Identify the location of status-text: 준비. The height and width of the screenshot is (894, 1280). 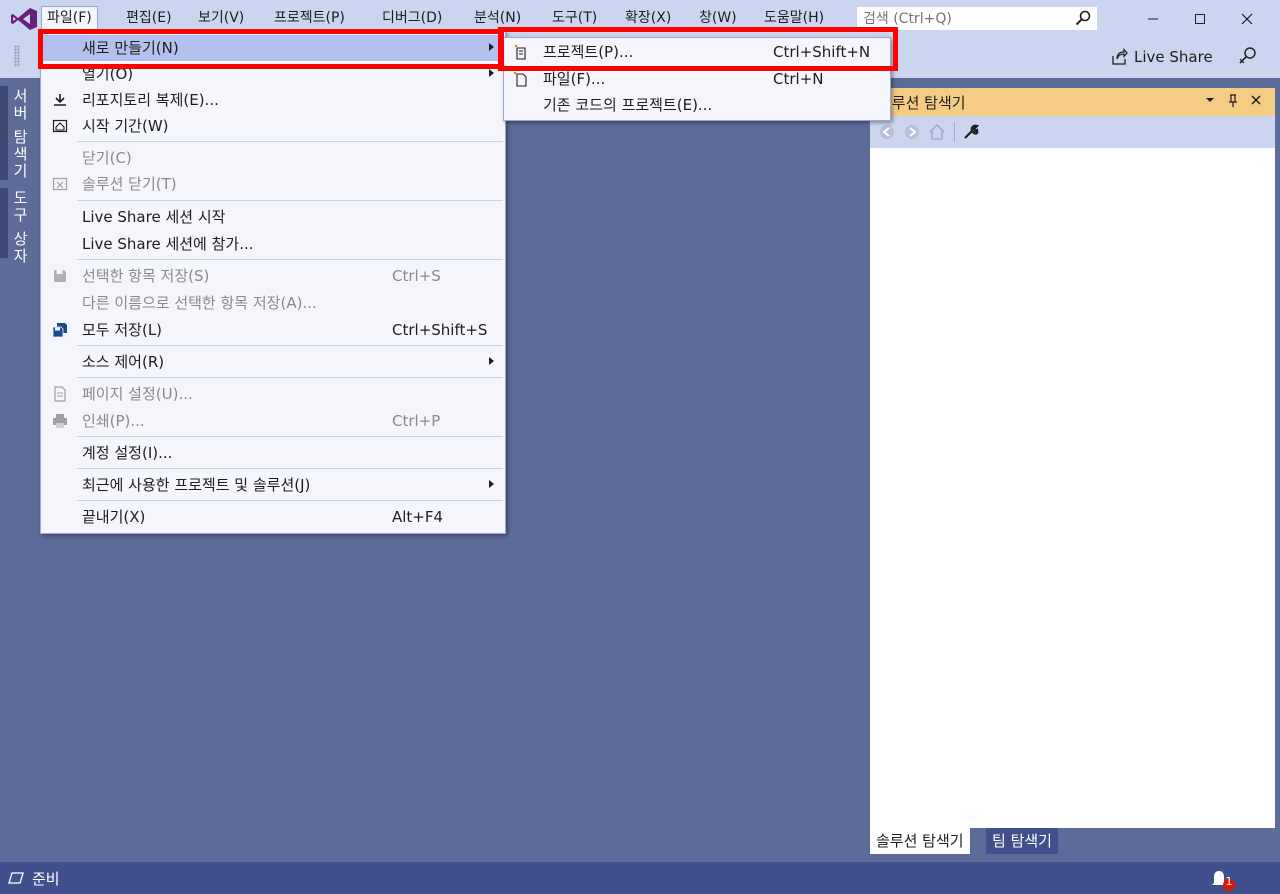
(46, 879).